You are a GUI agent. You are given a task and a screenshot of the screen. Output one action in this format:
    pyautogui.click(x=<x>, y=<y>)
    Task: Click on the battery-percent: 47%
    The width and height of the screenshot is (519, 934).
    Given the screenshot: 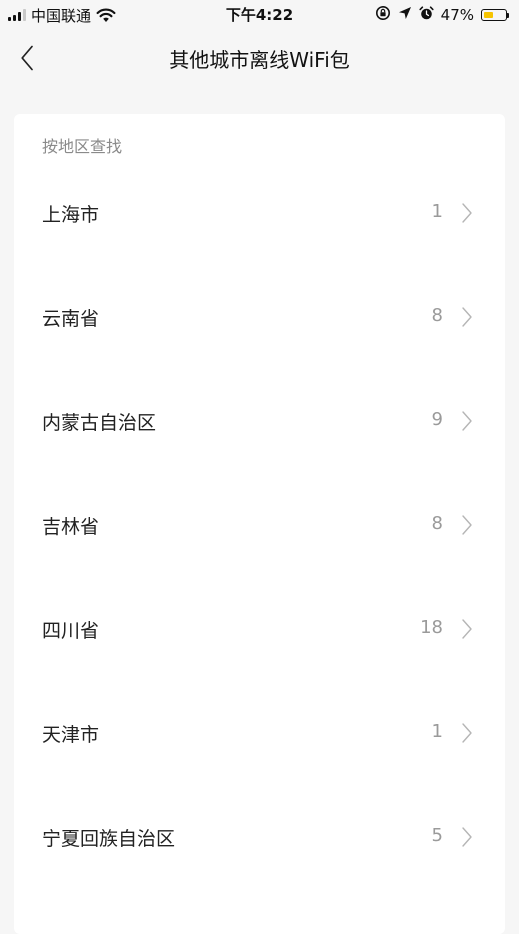 What is the action you would take?
    pyautogui.click(x=457, y=15)
    